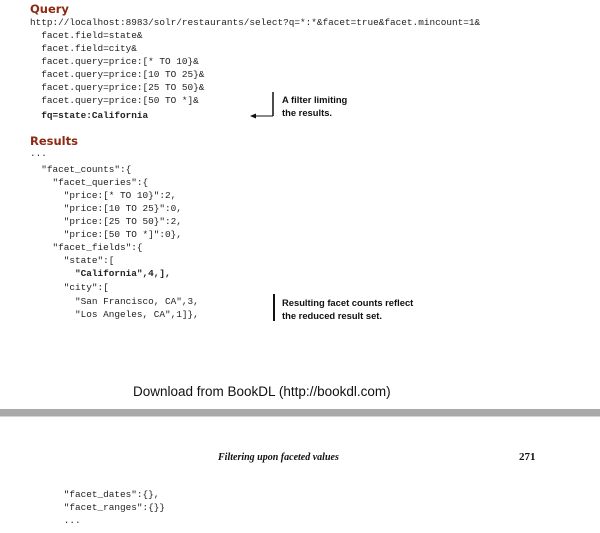 The width and height of the screenshot is (600, 533). Describe the element at coordinates (69, 287) in the screenshot. I see `results-line-city: "city":[` at that location.